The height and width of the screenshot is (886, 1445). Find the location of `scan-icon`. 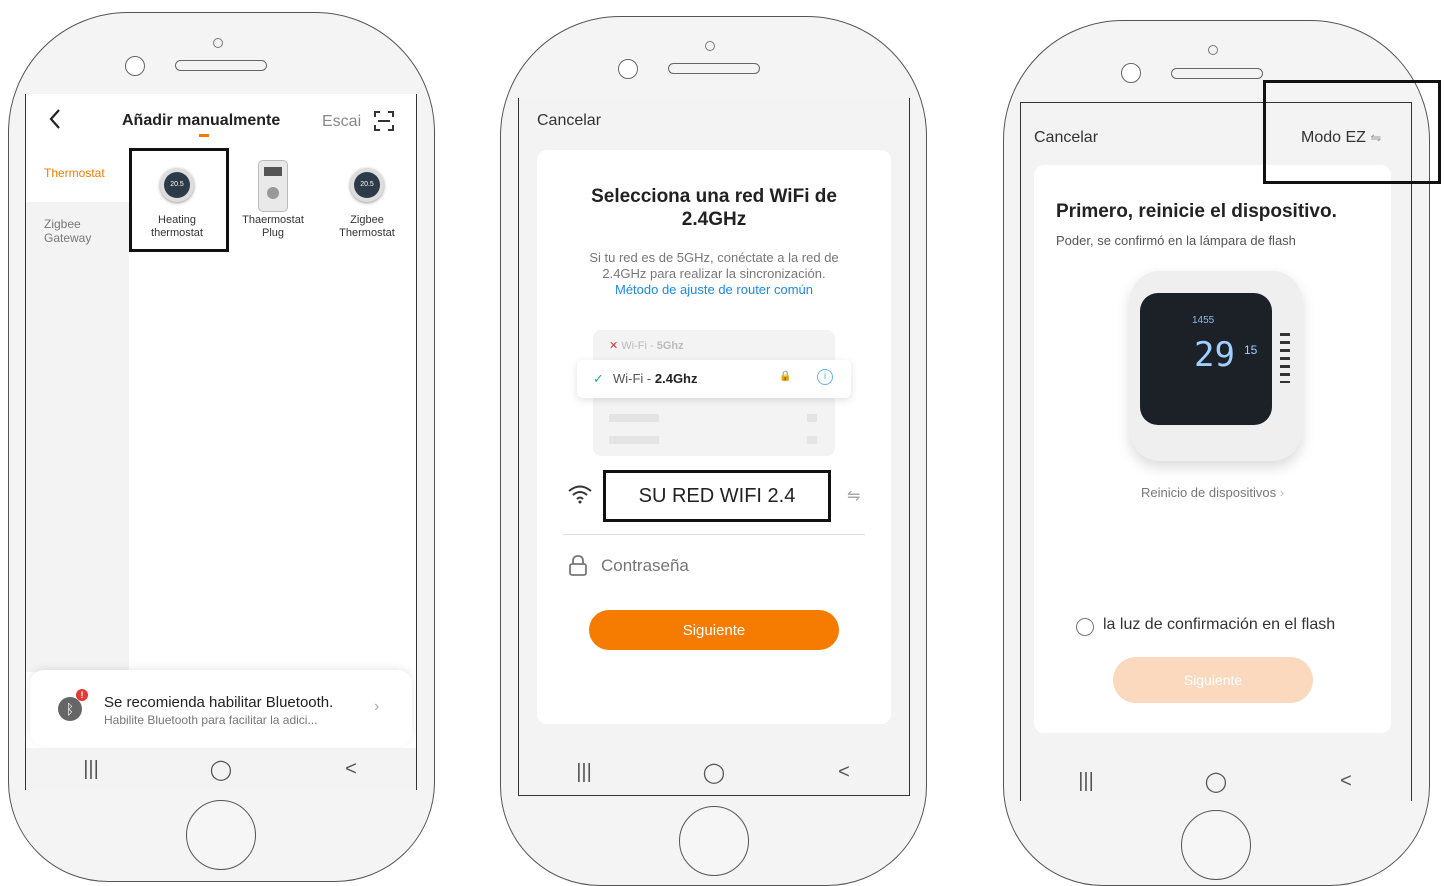

scan-icon is located at coordinates (384, 123).